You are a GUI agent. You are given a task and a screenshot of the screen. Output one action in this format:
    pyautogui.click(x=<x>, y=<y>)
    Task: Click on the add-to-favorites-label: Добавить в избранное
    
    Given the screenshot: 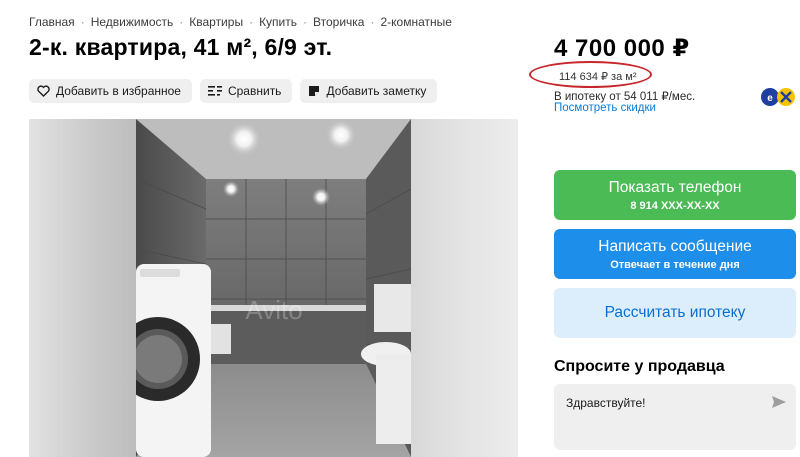 What is the action you would take?
    pyautogui.click(x=118, y=91)
    